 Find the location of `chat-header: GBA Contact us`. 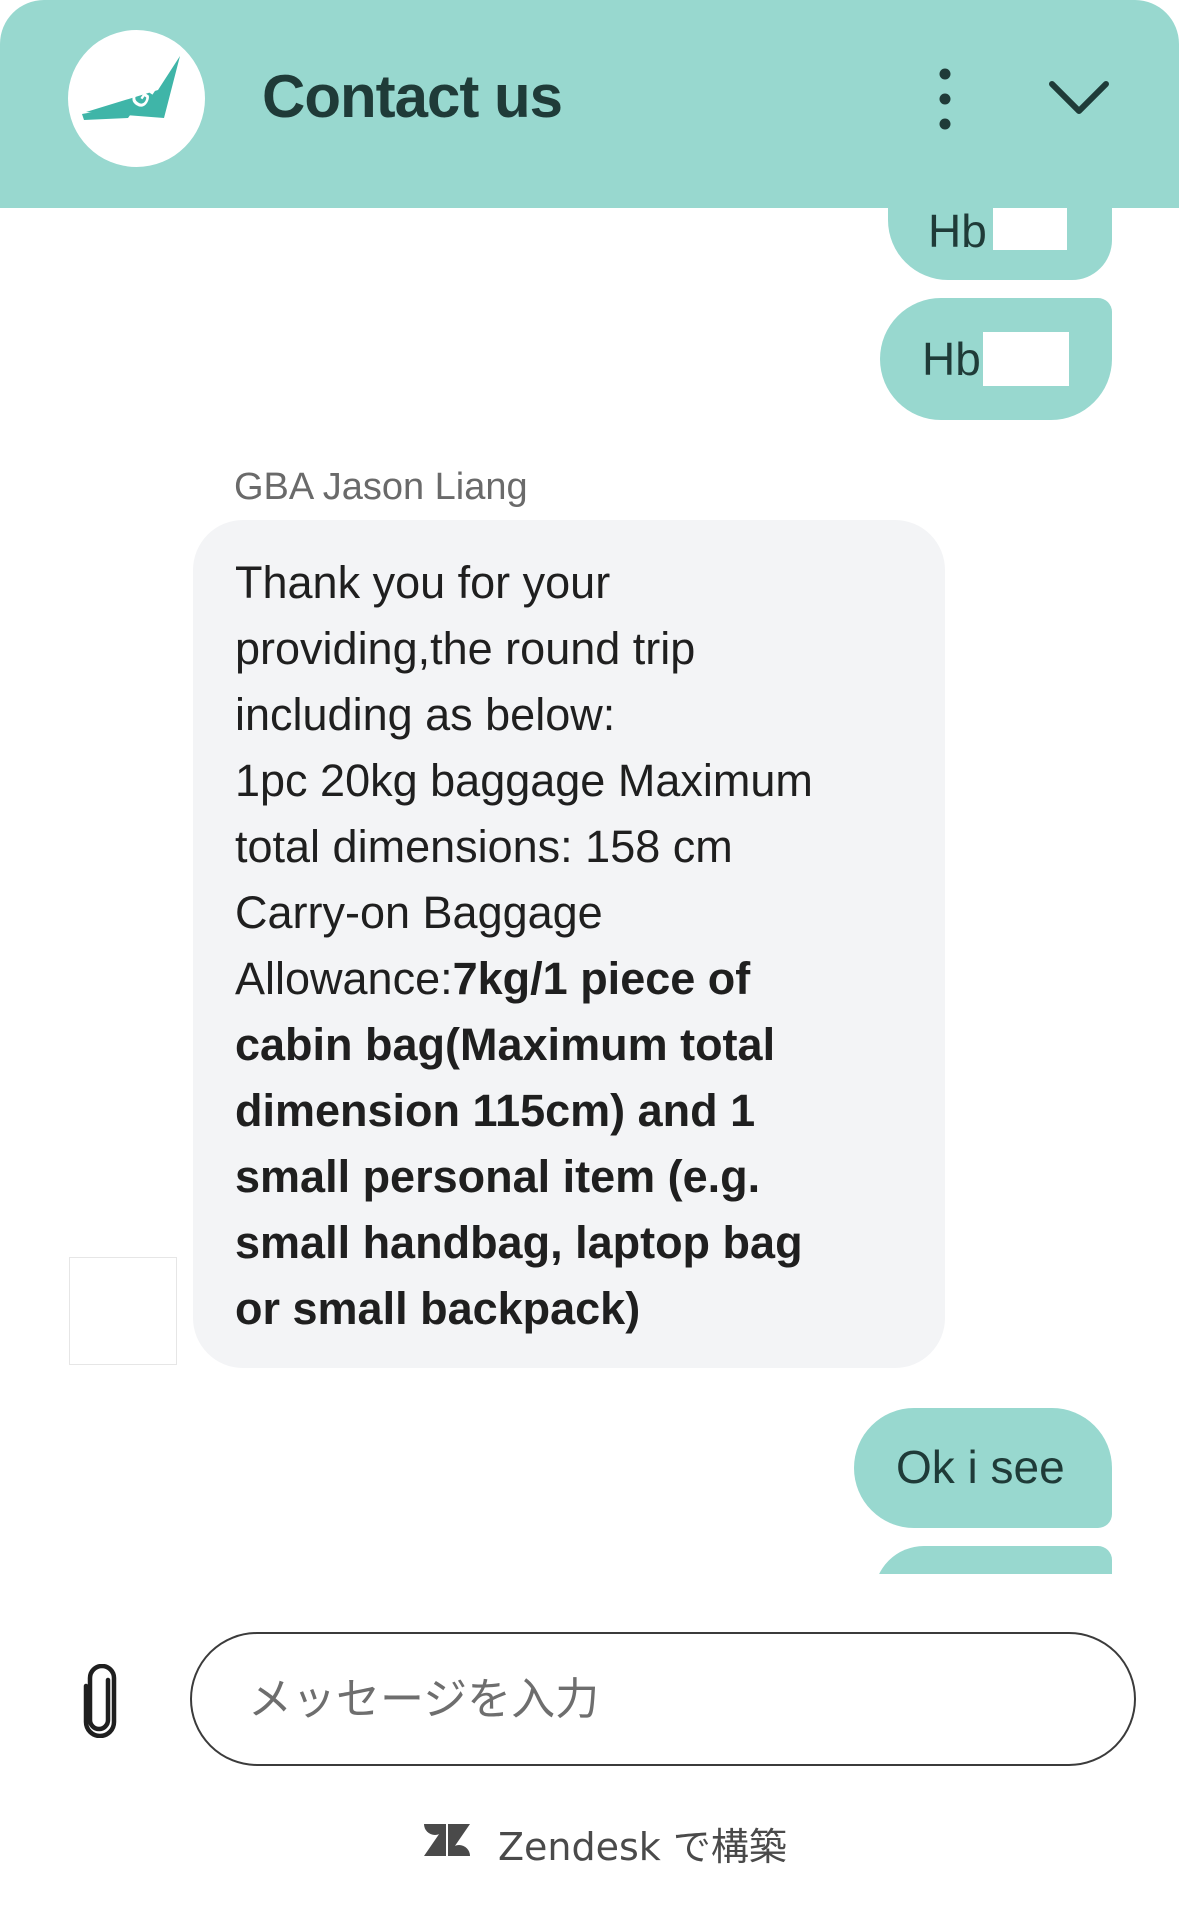

chat-header: GBA Contact us is located at coordinates (589, 104).